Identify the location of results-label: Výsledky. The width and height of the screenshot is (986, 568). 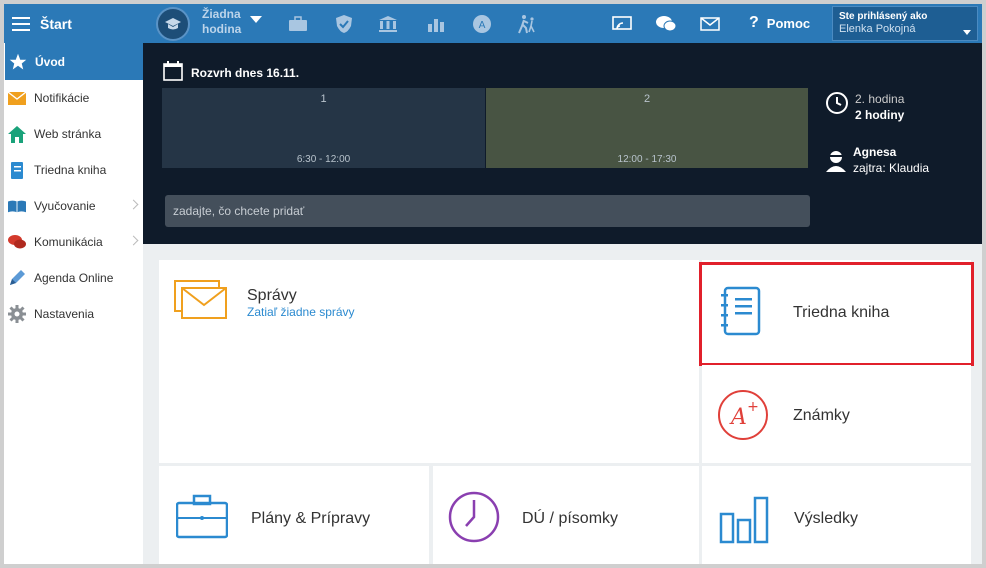
(826, 518).